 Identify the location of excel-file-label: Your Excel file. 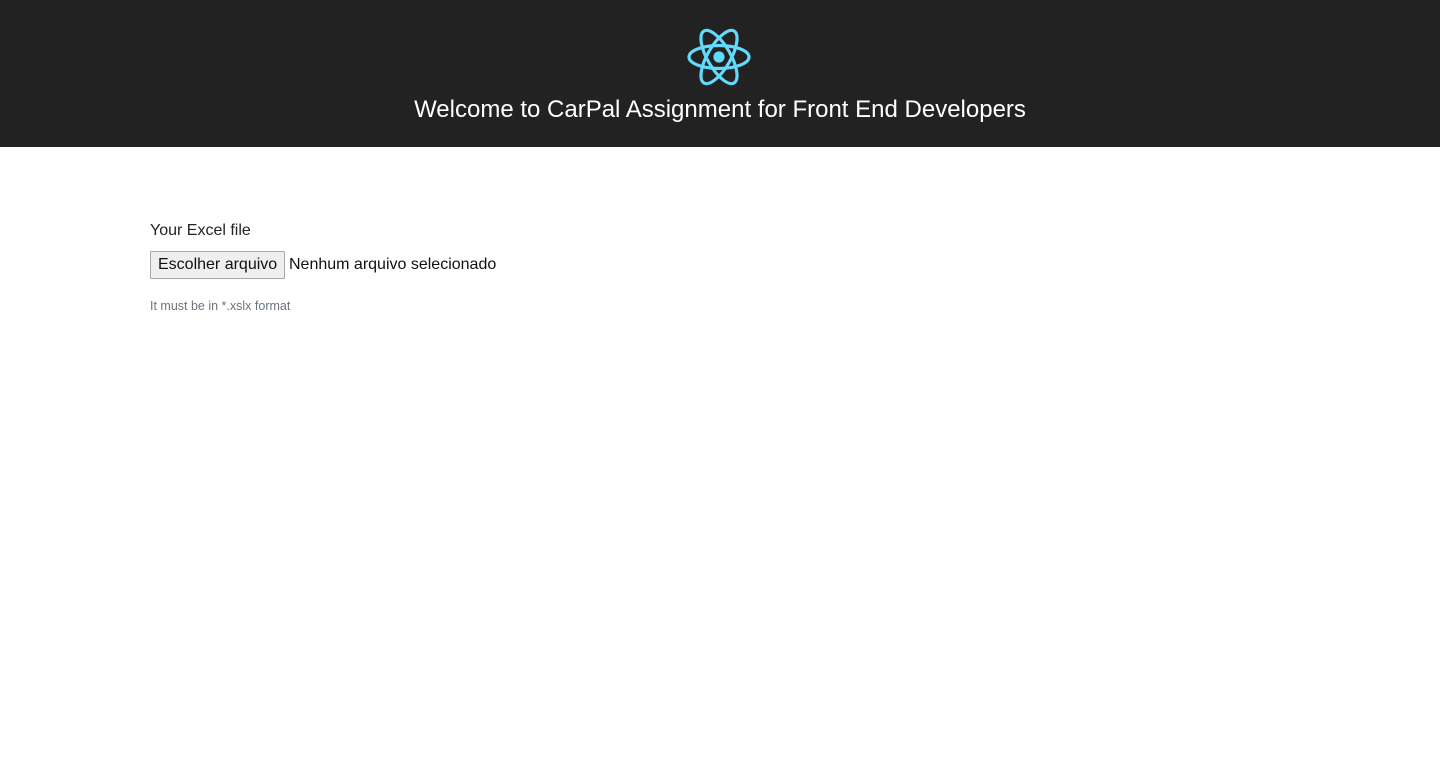
(200, 230).